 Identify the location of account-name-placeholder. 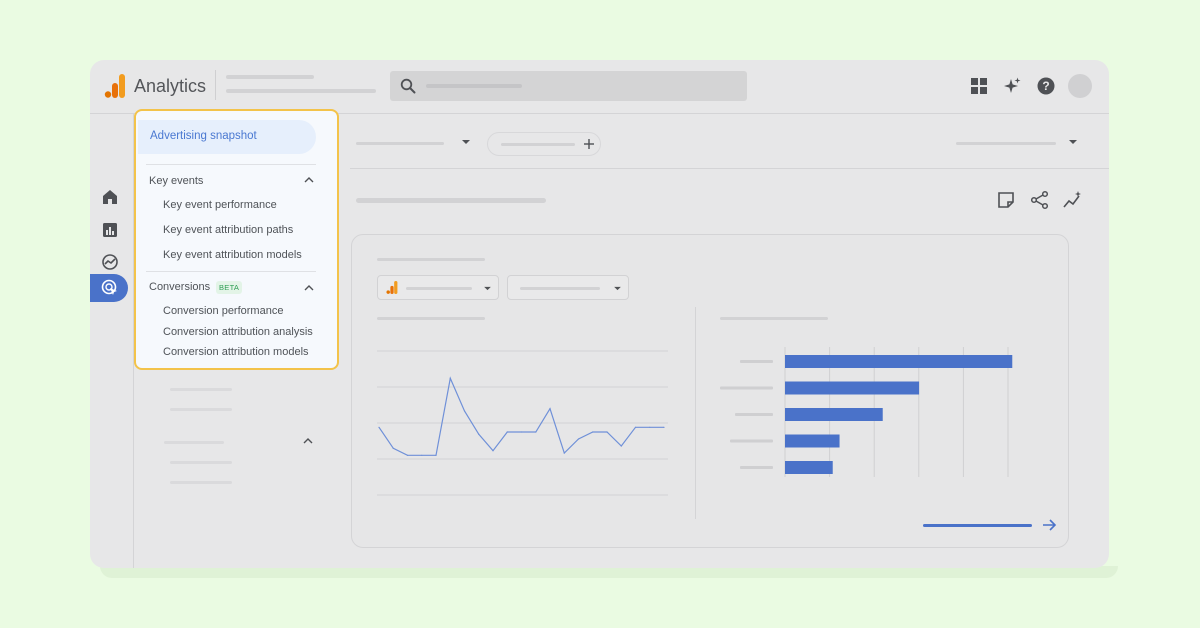
(270, 77).